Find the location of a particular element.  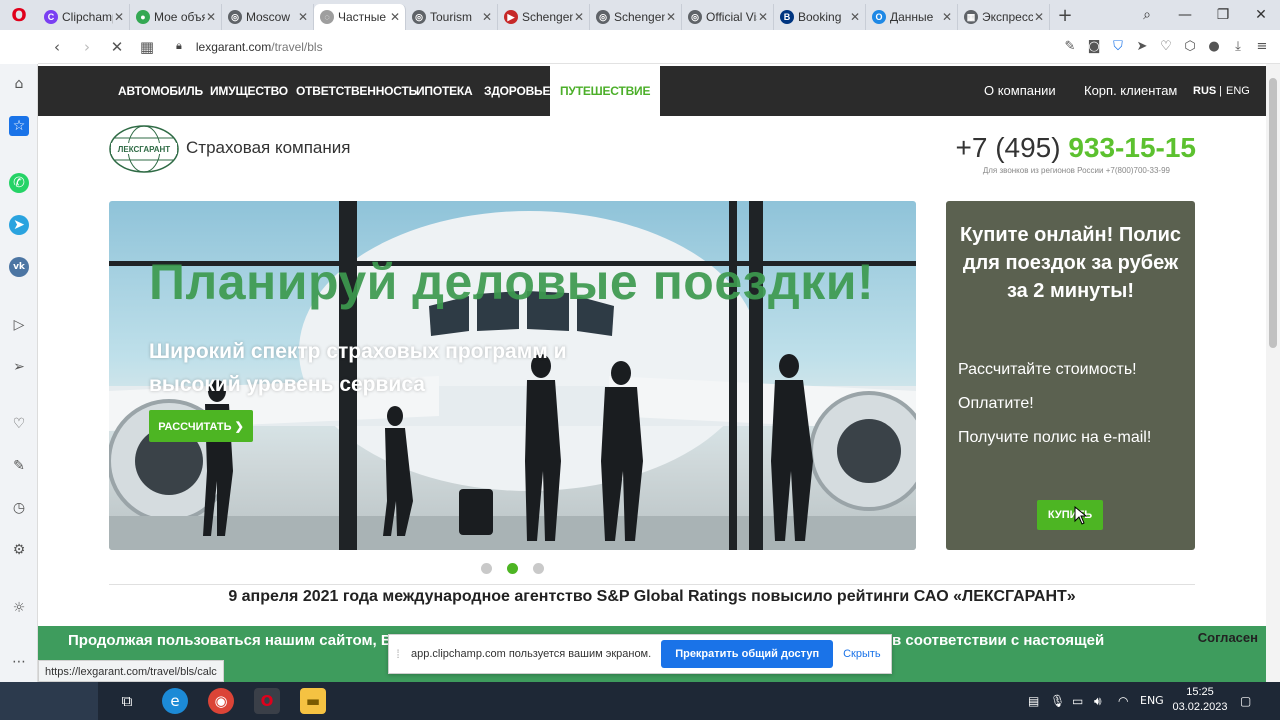

telegram-icon: ➤ is located at coordinates (19, 225).